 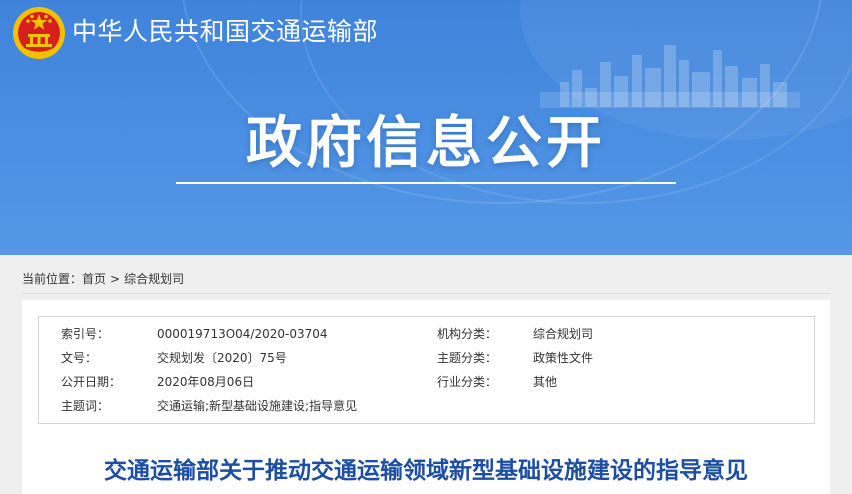 I want to click on breadcrumb: 当前位置：首页 > 综合规划司, so click(x=103, y=279).